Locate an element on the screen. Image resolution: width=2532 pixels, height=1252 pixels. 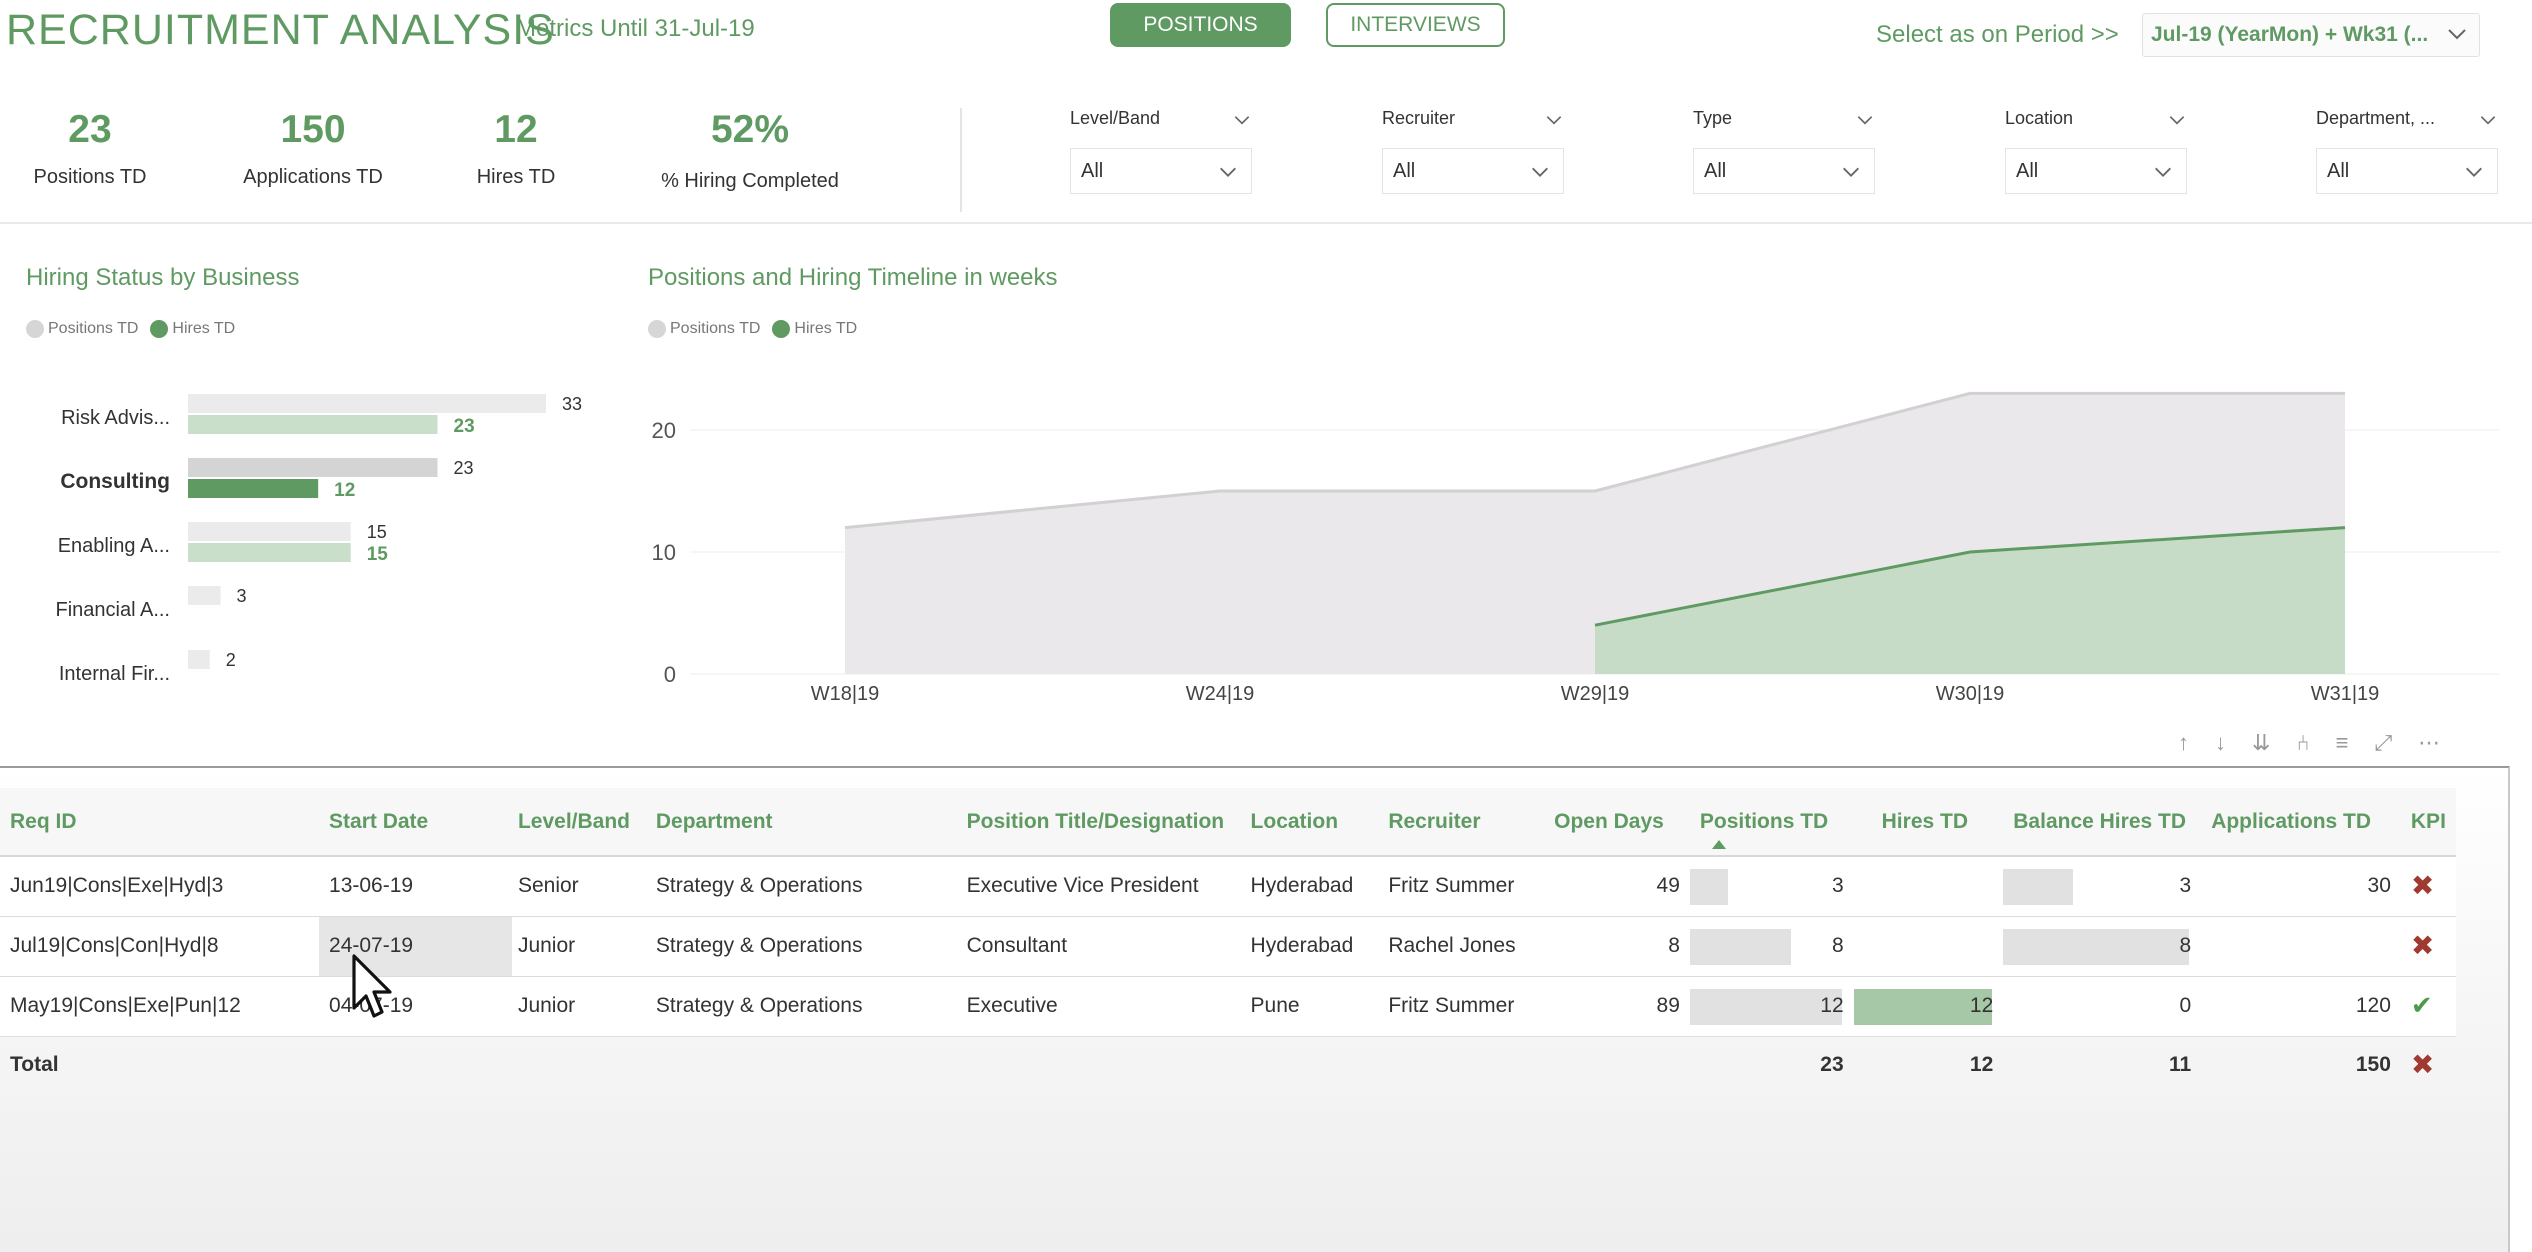
expand-all-down-icon: ⇊ is located at coordinates (2261, 743).